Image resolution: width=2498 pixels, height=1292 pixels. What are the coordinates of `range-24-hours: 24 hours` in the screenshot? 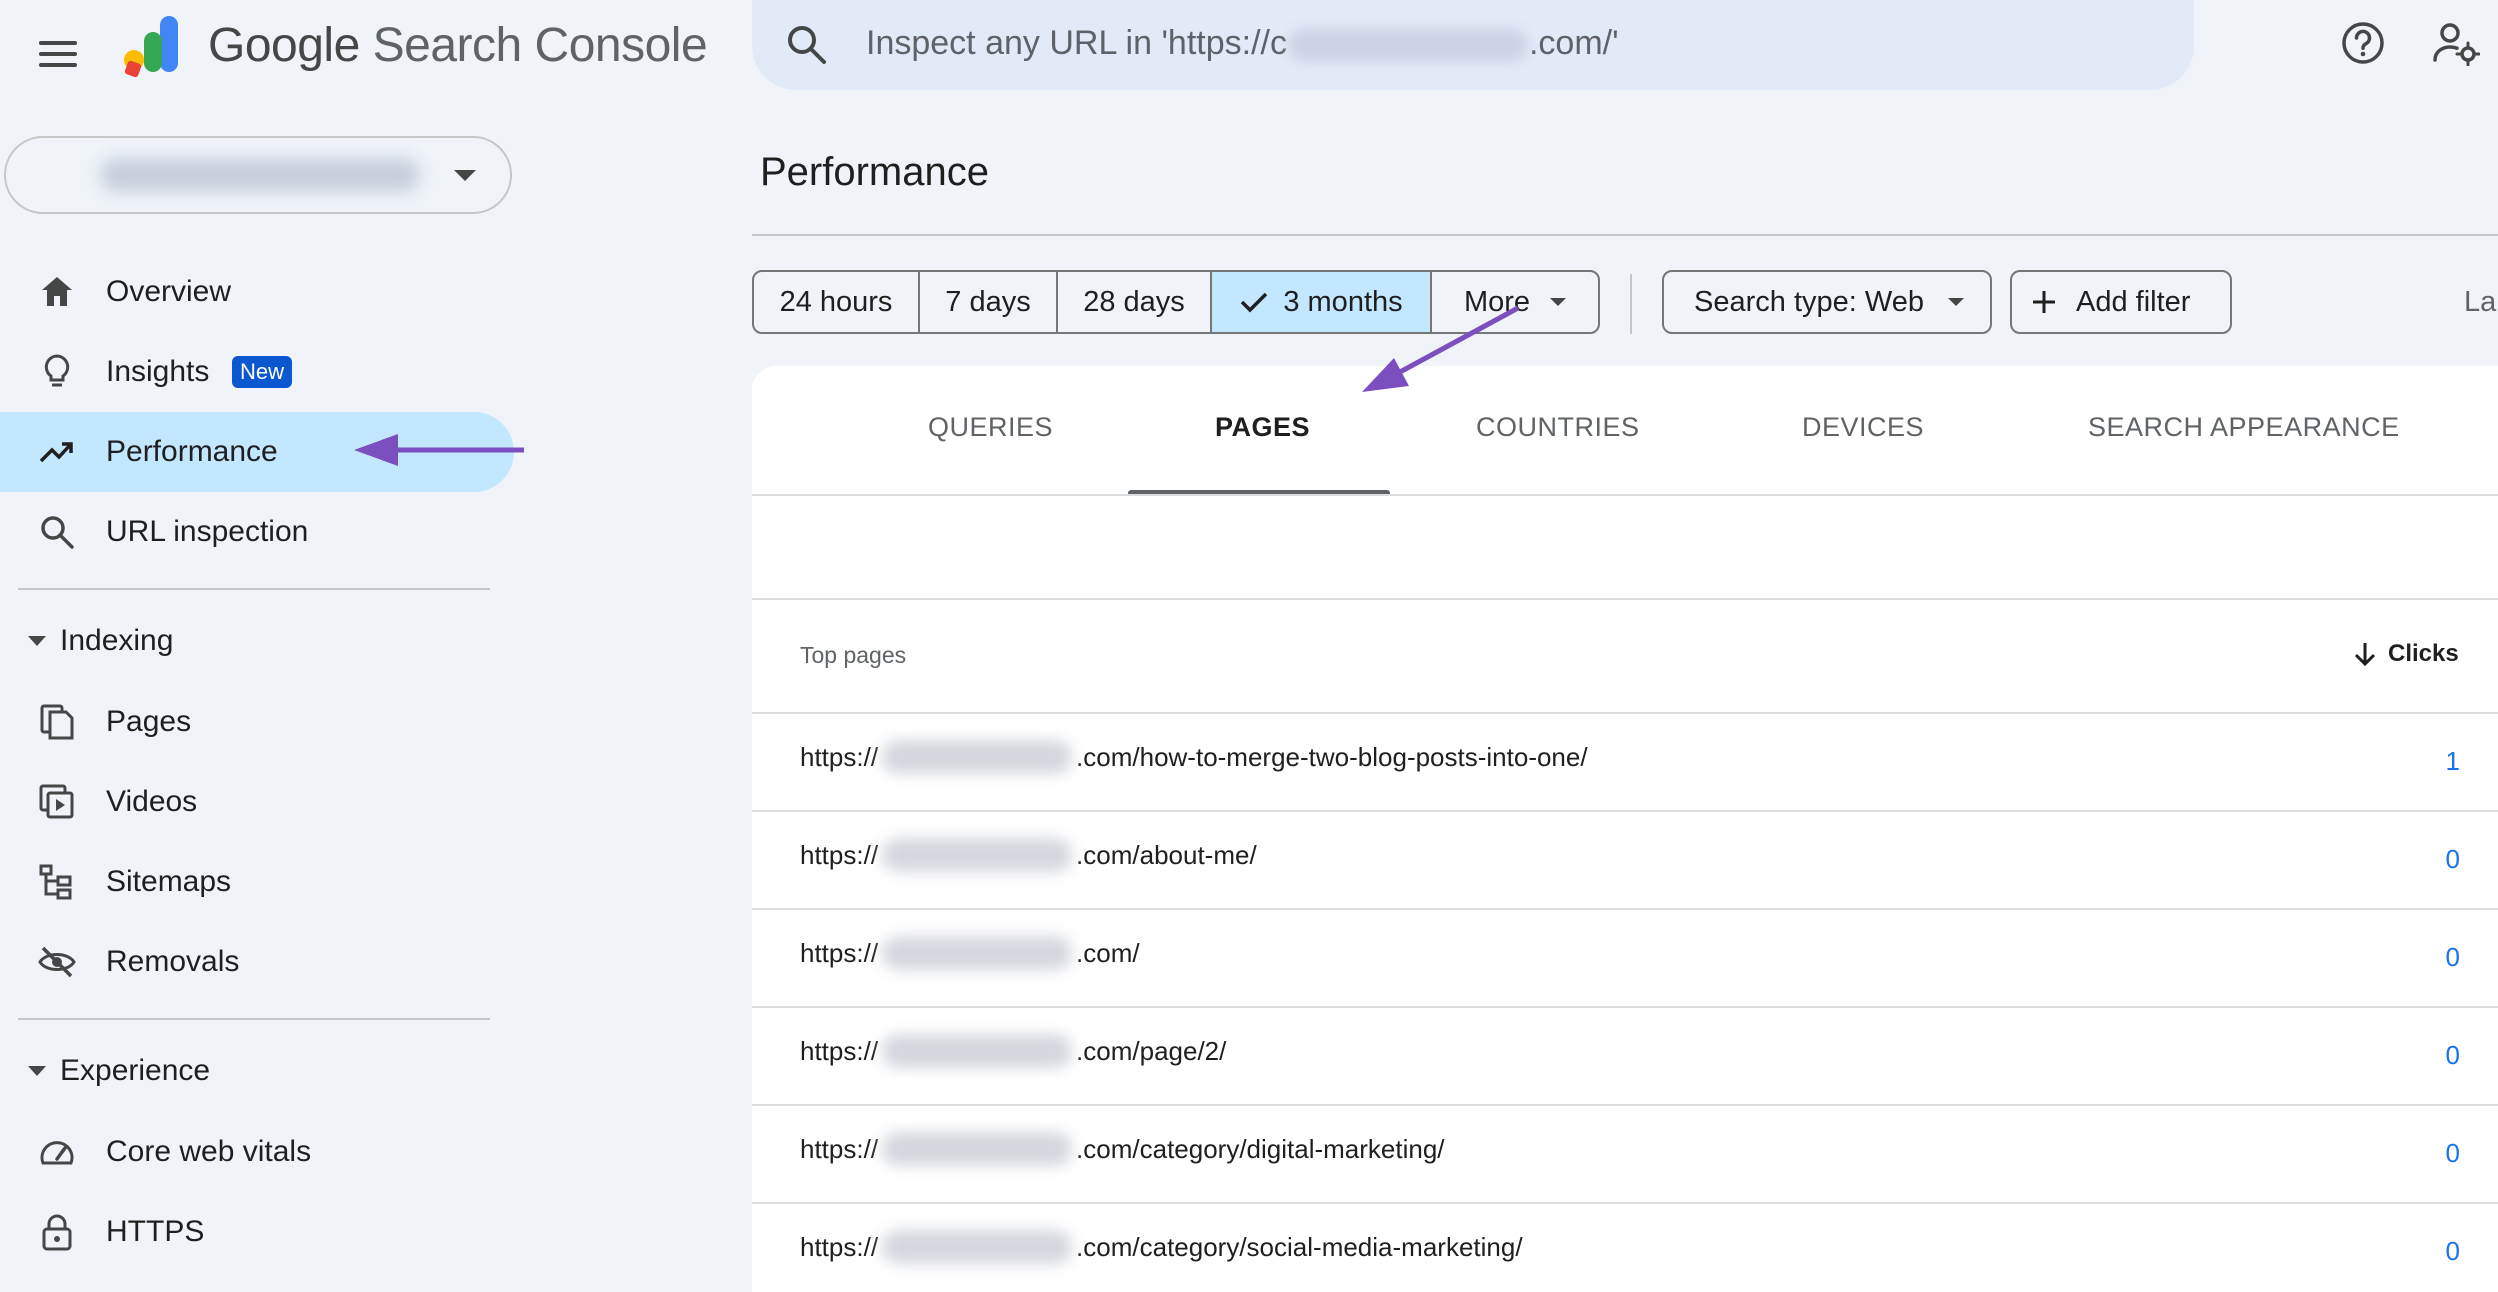 It's located at (837, 302).